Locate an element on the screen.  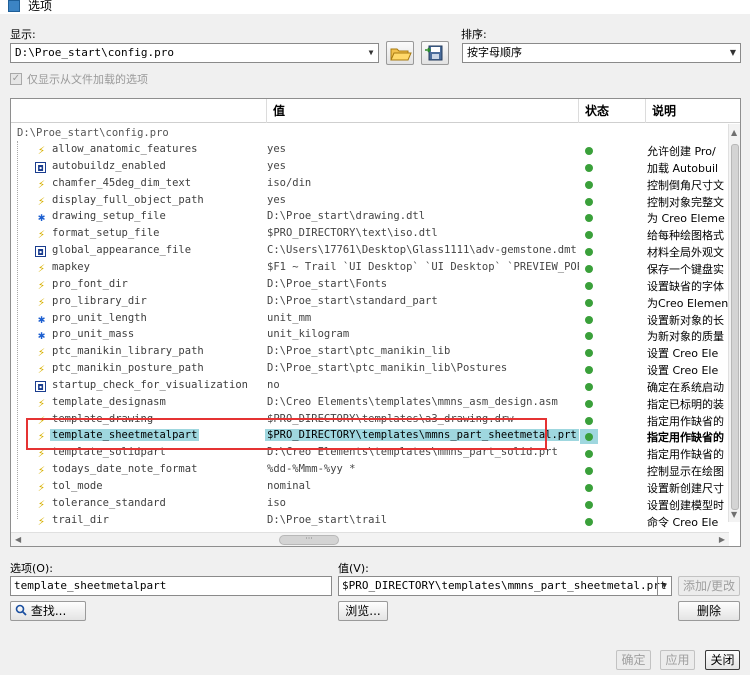
window-title: 选项 is located at coordinates (40, 6).